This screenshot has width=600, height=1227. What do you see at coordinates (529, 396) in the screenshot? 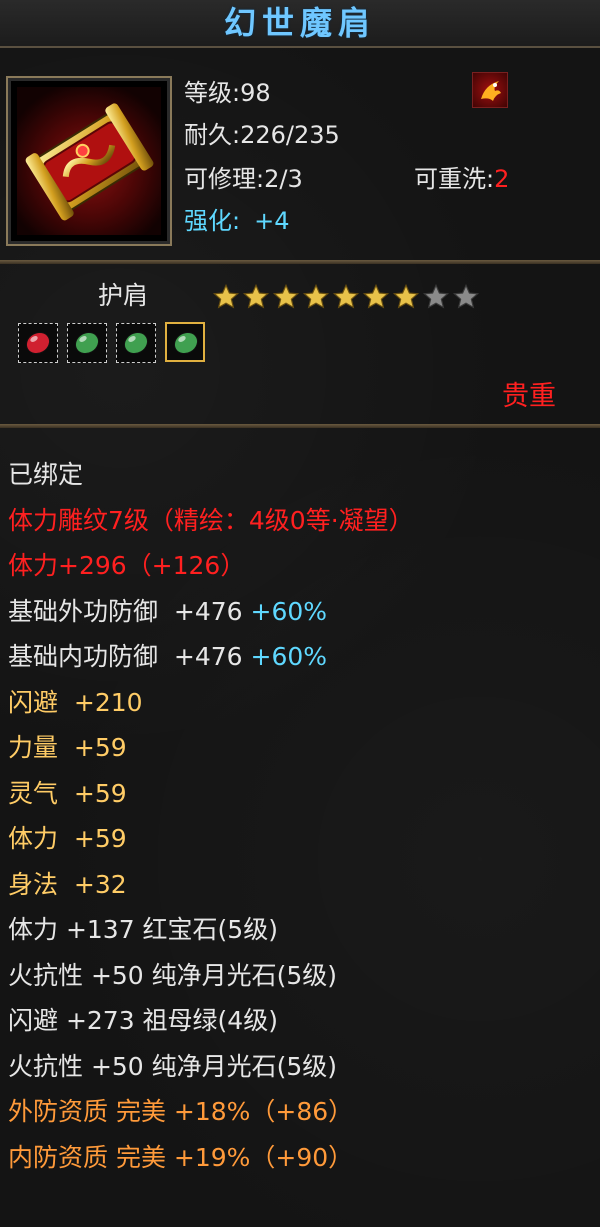
I see `rarity-label: 贵重` at bounding box center [529, 396].